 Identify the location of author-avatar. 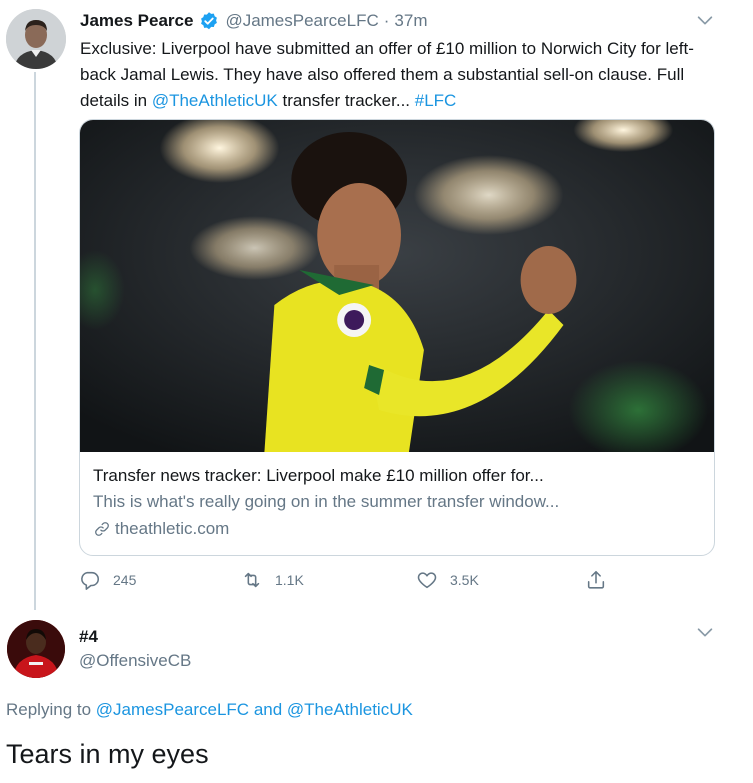
(36, 39).